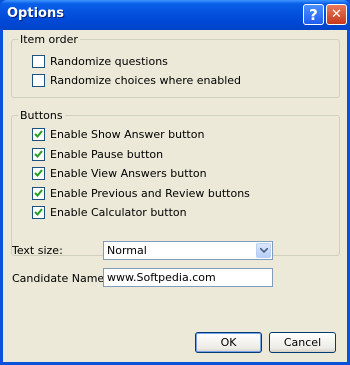  I want to click on view-answers-option: Enable View Answers button, so click(119, 173).